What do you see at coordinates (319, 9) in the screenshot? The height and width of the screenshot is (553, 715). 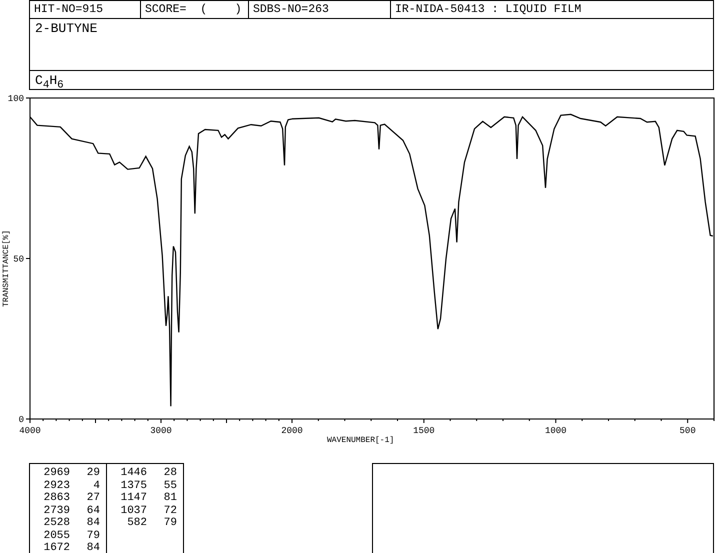 I see `header-field: SDBS-NO=263` at bounding box center [319, 9].